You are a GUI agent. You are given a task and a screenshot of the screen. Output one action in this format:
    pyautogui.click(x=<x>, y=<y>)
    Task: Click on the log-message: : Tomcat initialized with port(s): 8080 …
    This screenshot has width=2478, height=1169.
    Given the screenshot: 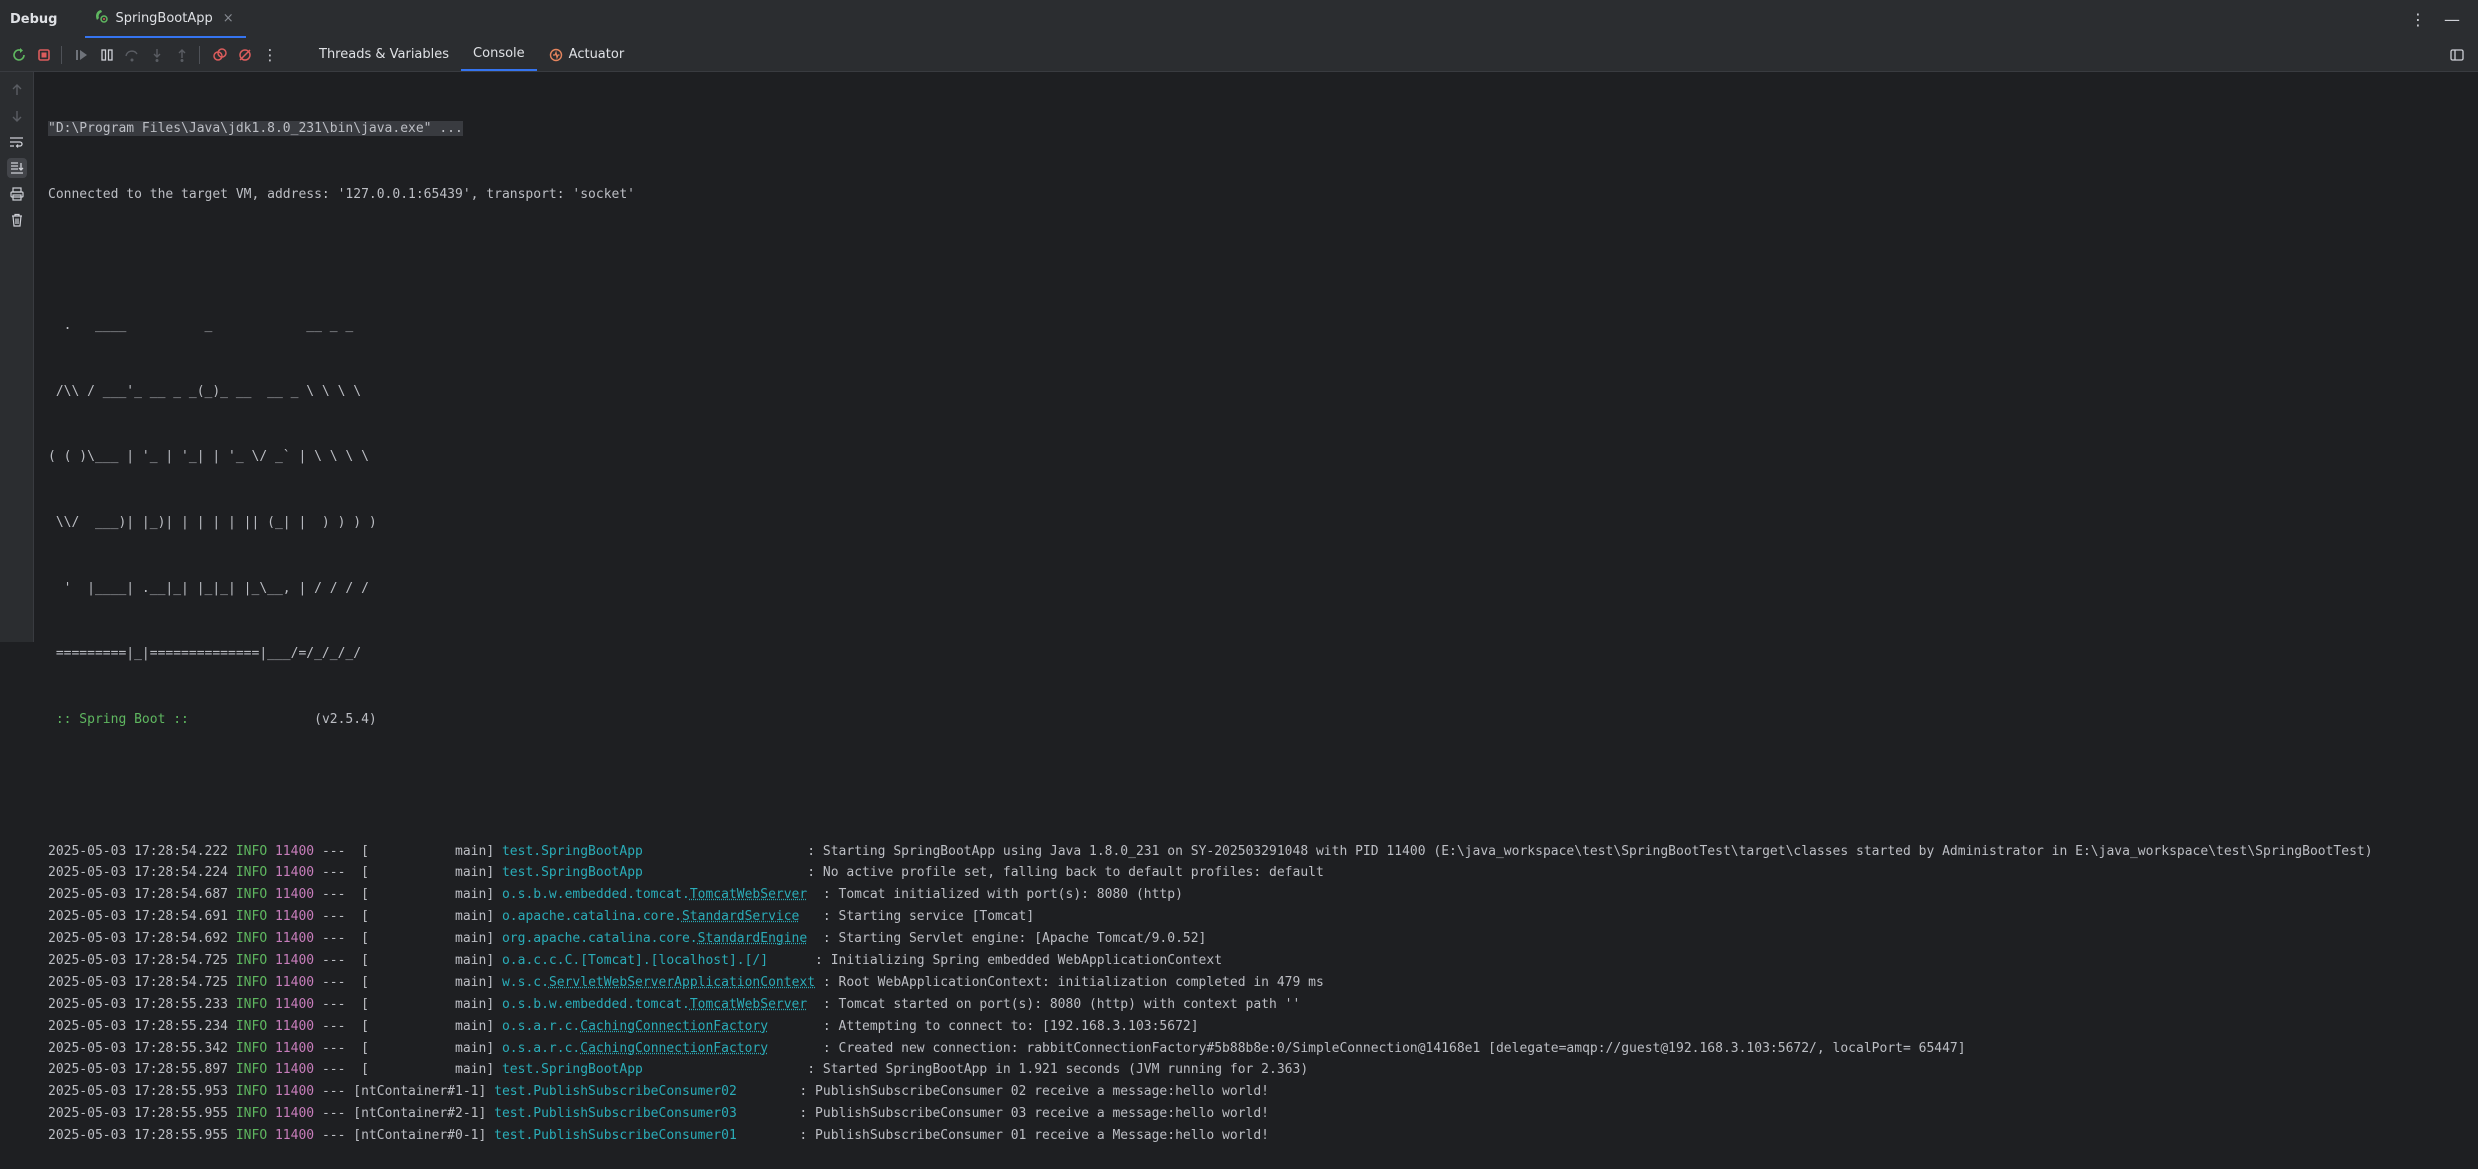 What is the action you would take?
    pyautogui.click(x=1003, y=894)
    